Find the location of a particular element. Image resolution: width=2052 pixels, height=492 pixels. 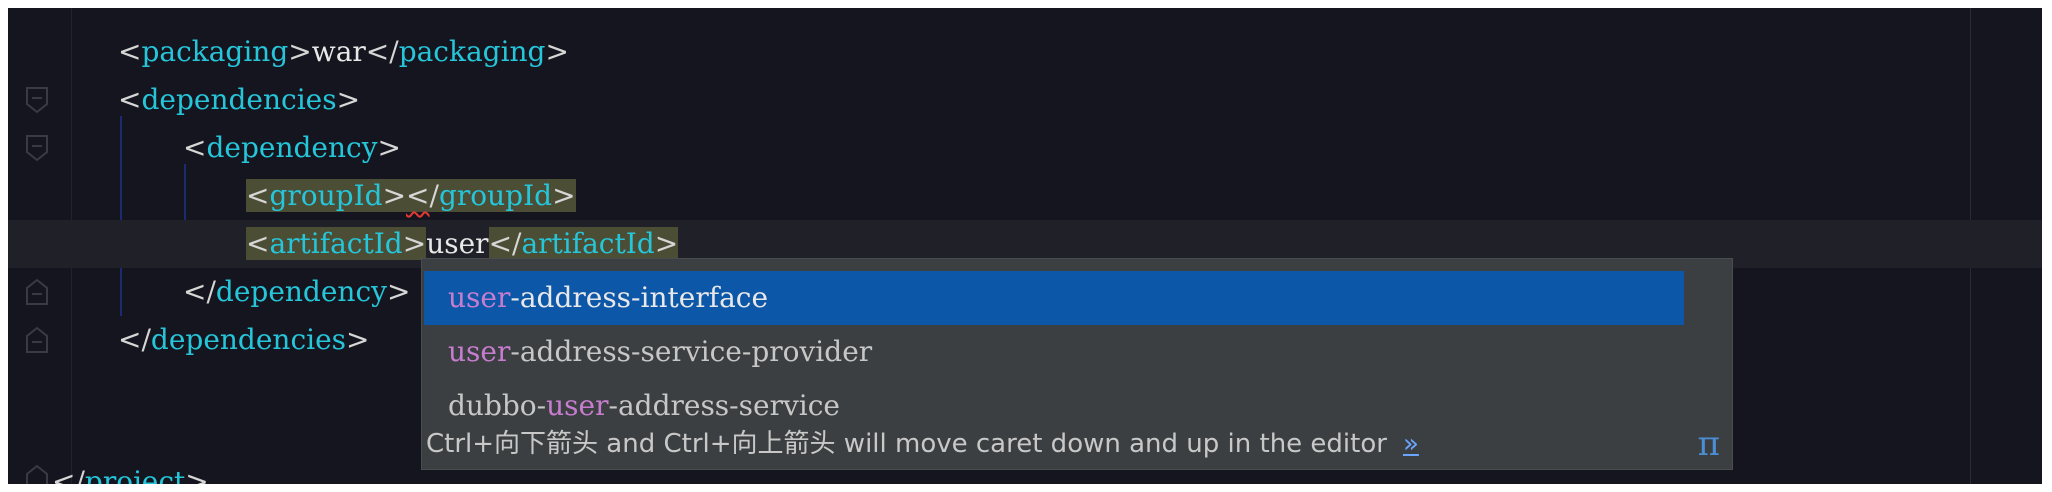

open-tag: <artifactId> is located at coordinates (336, 243).